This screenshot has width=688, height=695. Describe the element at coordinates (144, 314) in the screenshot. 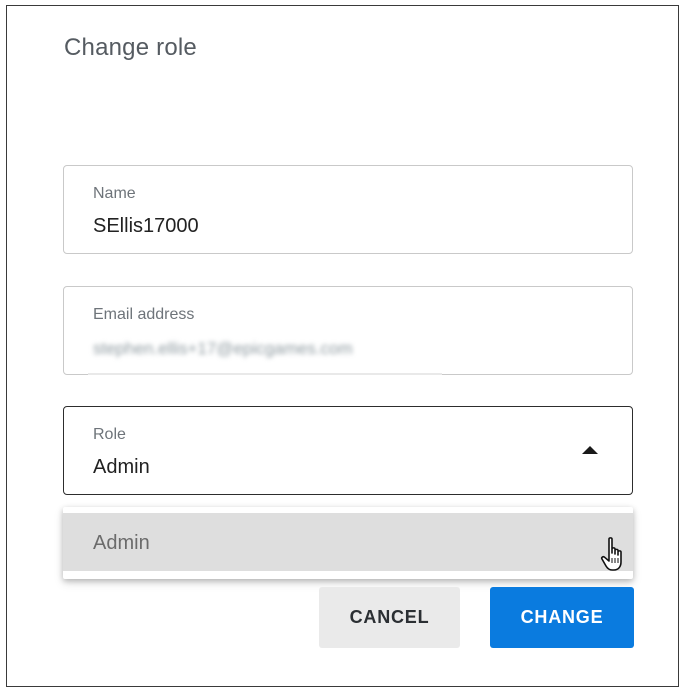

I see `email-label: Email address` at that location.